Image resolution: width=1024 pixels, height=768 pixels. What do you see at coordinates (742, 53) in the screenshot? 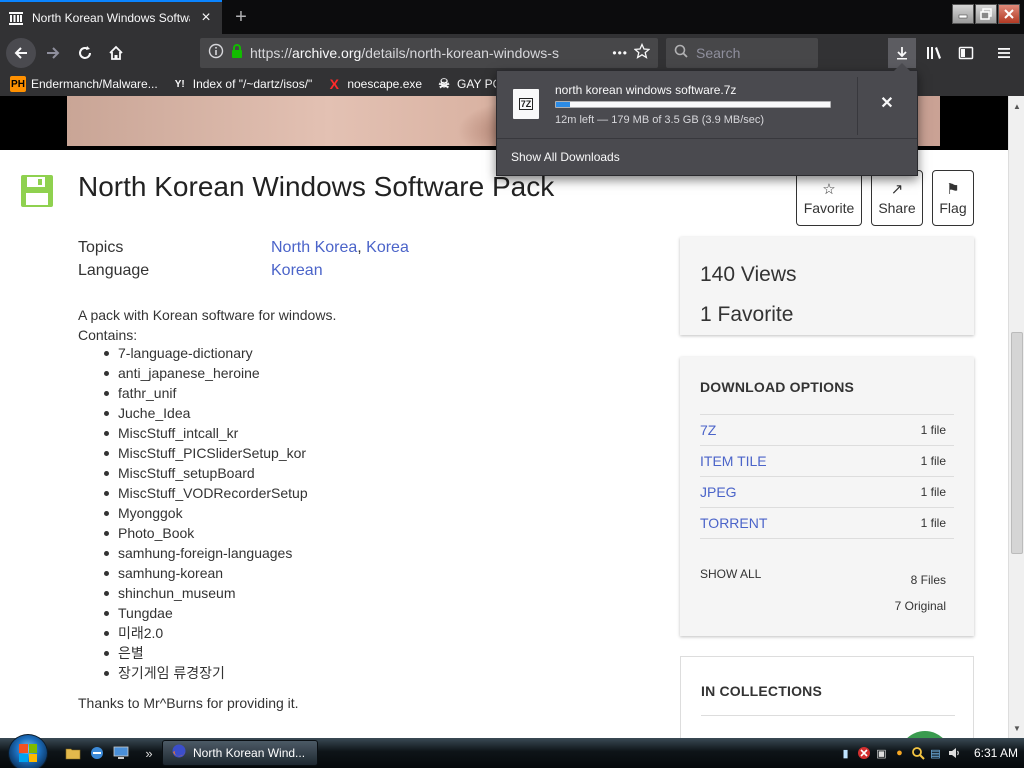
I see `search-bar: Search` at bounding box center [742, 53].